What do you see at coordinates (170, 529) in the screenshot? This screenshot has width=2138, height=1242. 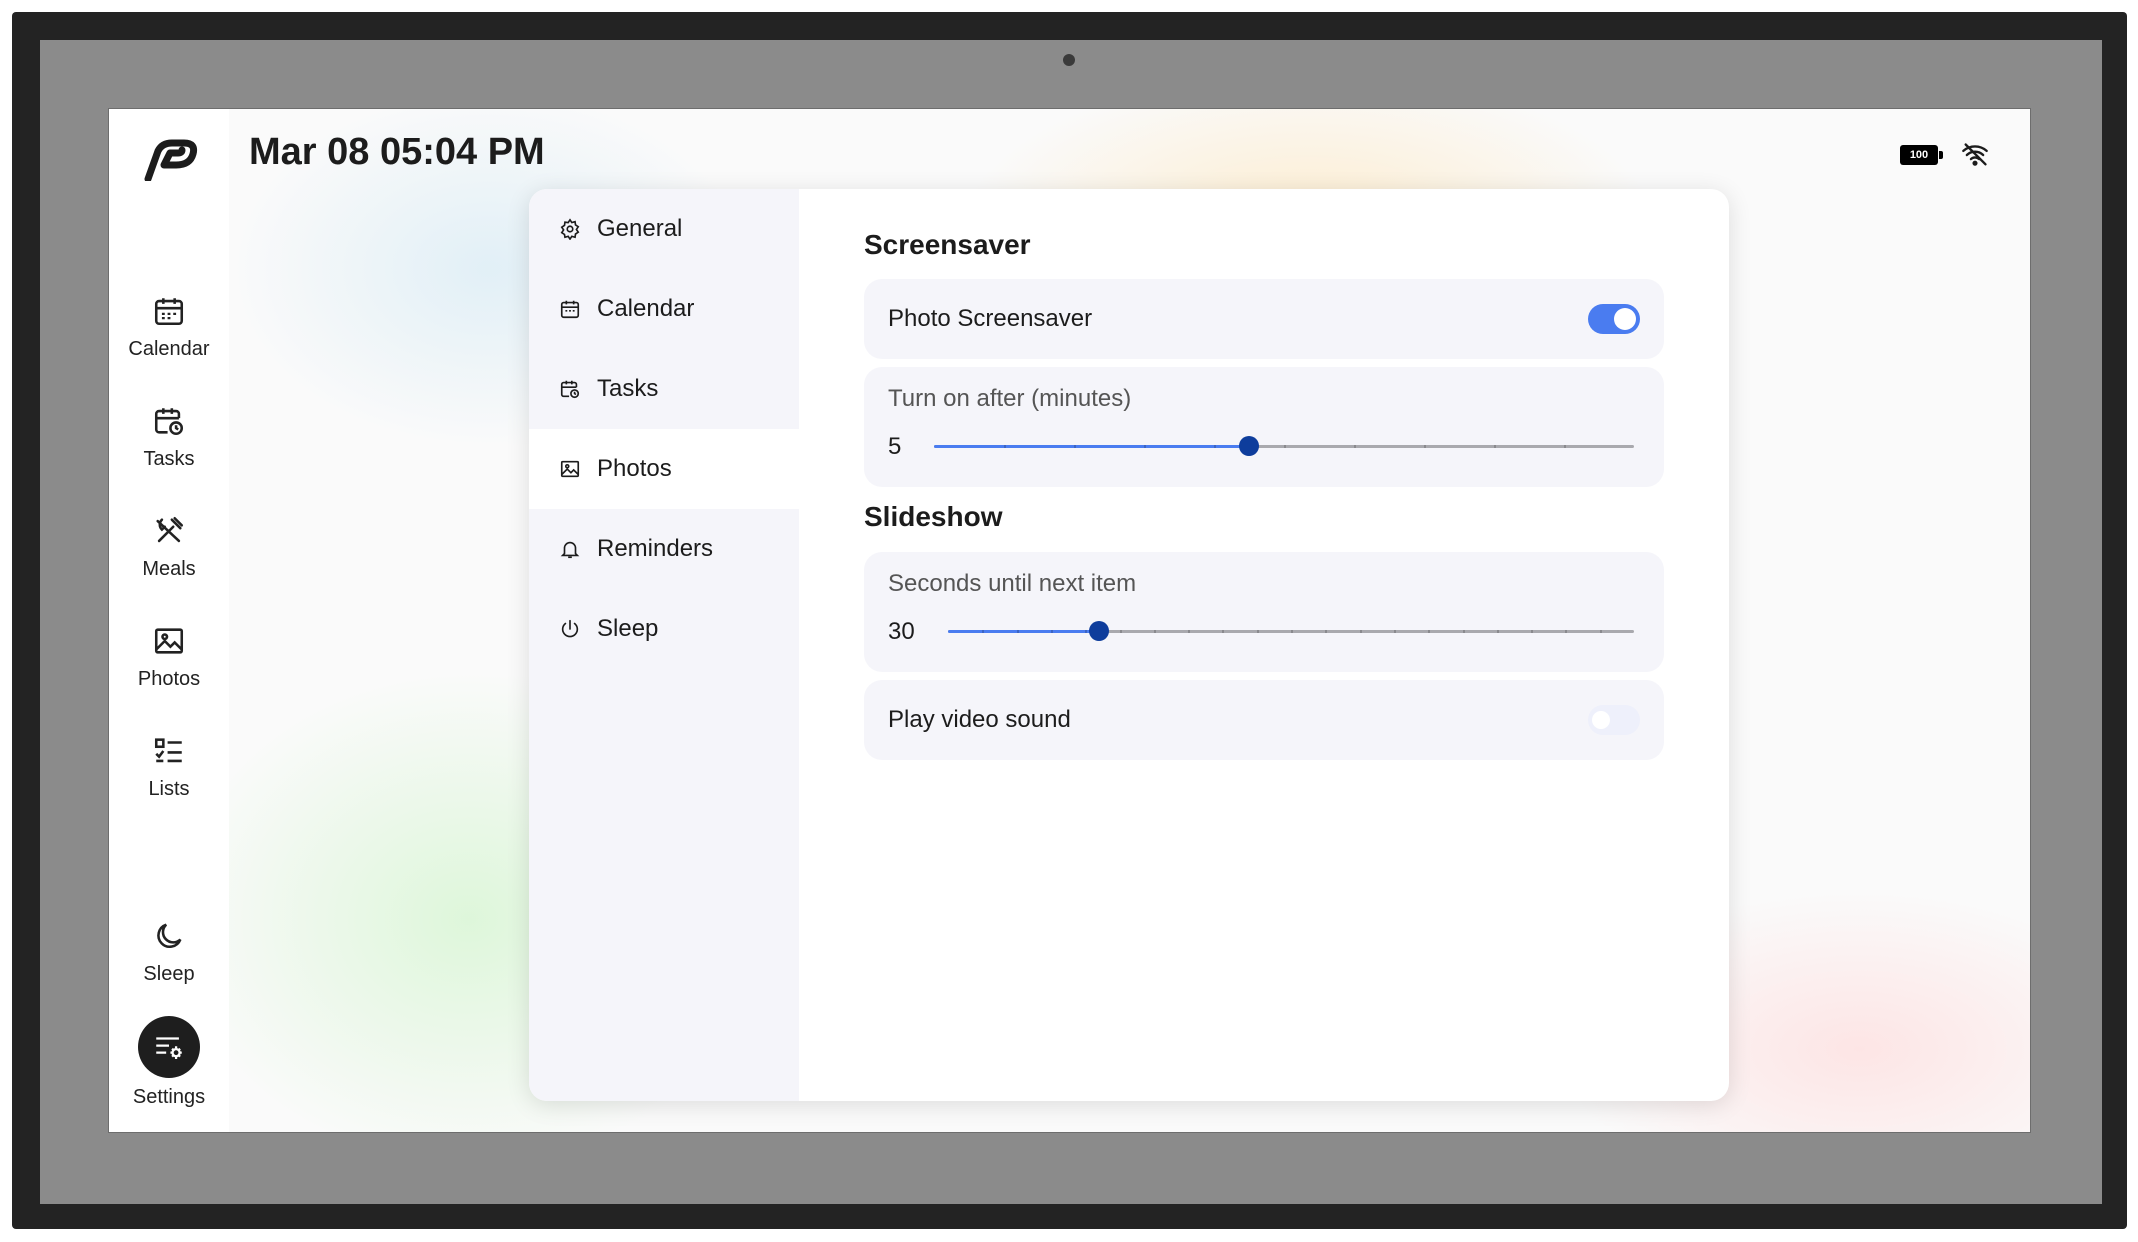 I see `utensils-icon` at bounding box center [170, 529].